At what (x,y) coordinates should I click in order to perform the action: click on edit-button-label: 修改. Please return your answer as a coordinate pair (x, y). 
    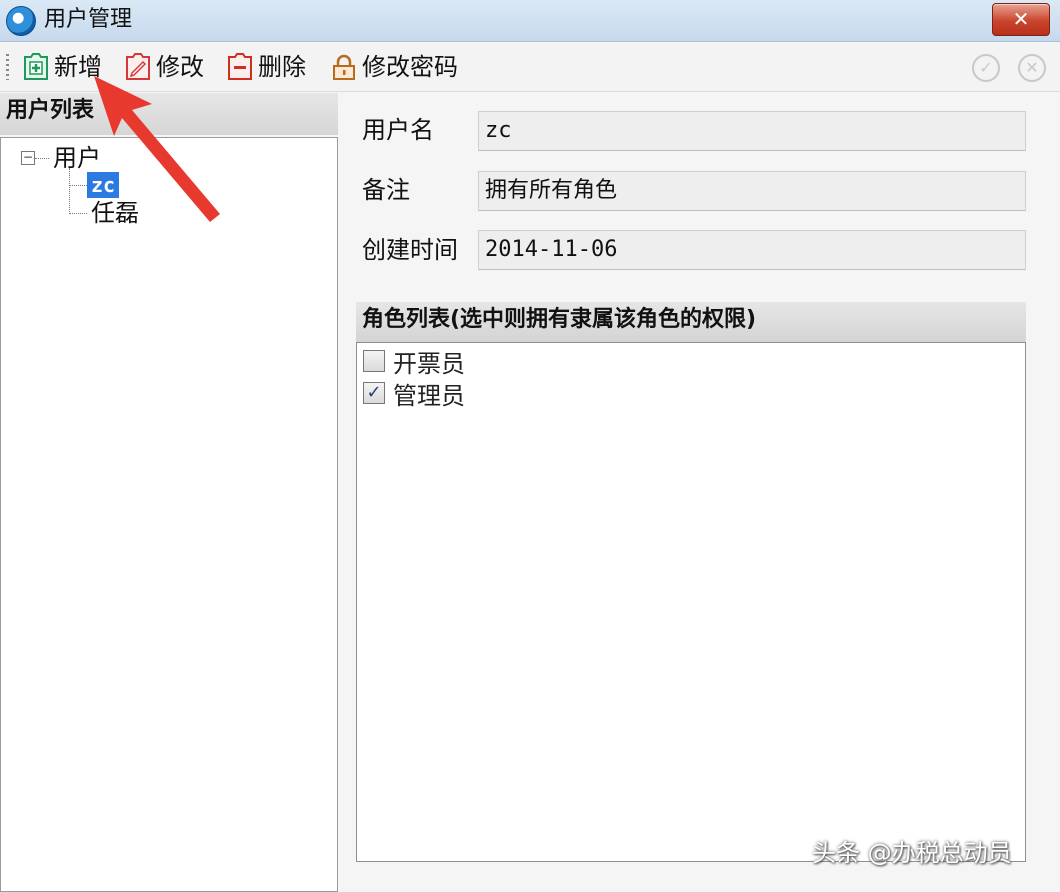
    Looking at the image, I should click on (180, 67).